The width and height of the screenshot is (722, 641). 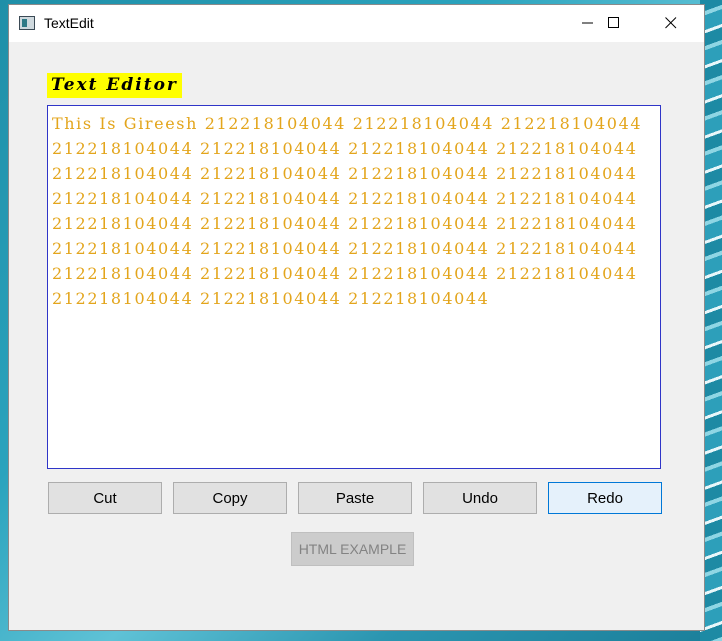 I want to click on maximize-icon, so click(x=613, y=22).